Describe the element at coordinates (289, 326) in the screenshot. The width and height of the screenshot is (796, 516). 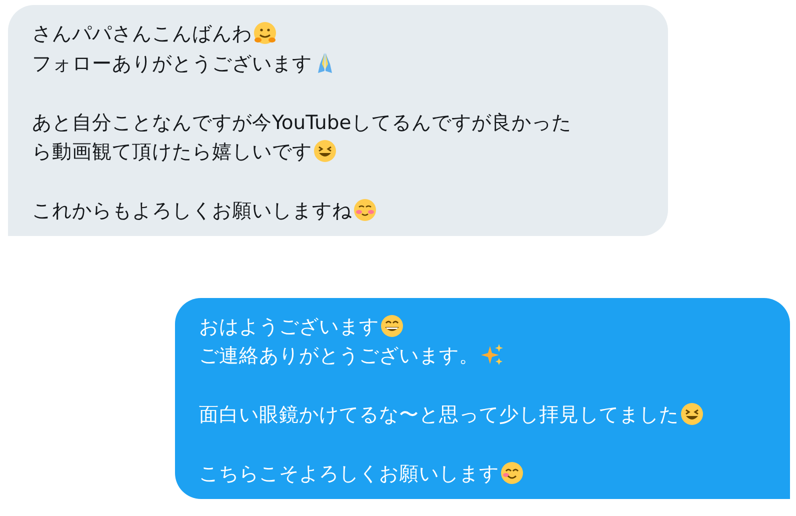
I see `message-text: おはようございます` at that location.